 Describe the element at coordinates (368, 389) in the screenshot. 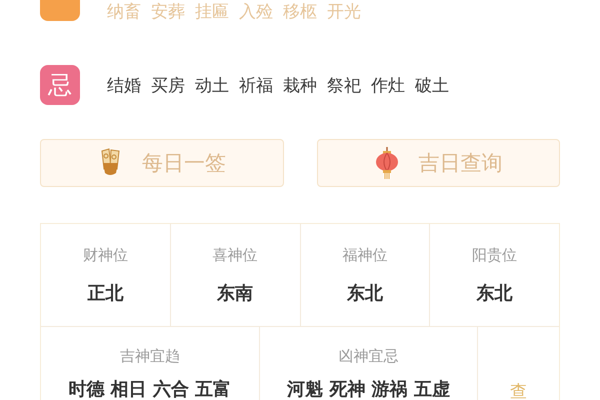

I see `gods-value: 河魁 死神 游祸 五虚` at that location.